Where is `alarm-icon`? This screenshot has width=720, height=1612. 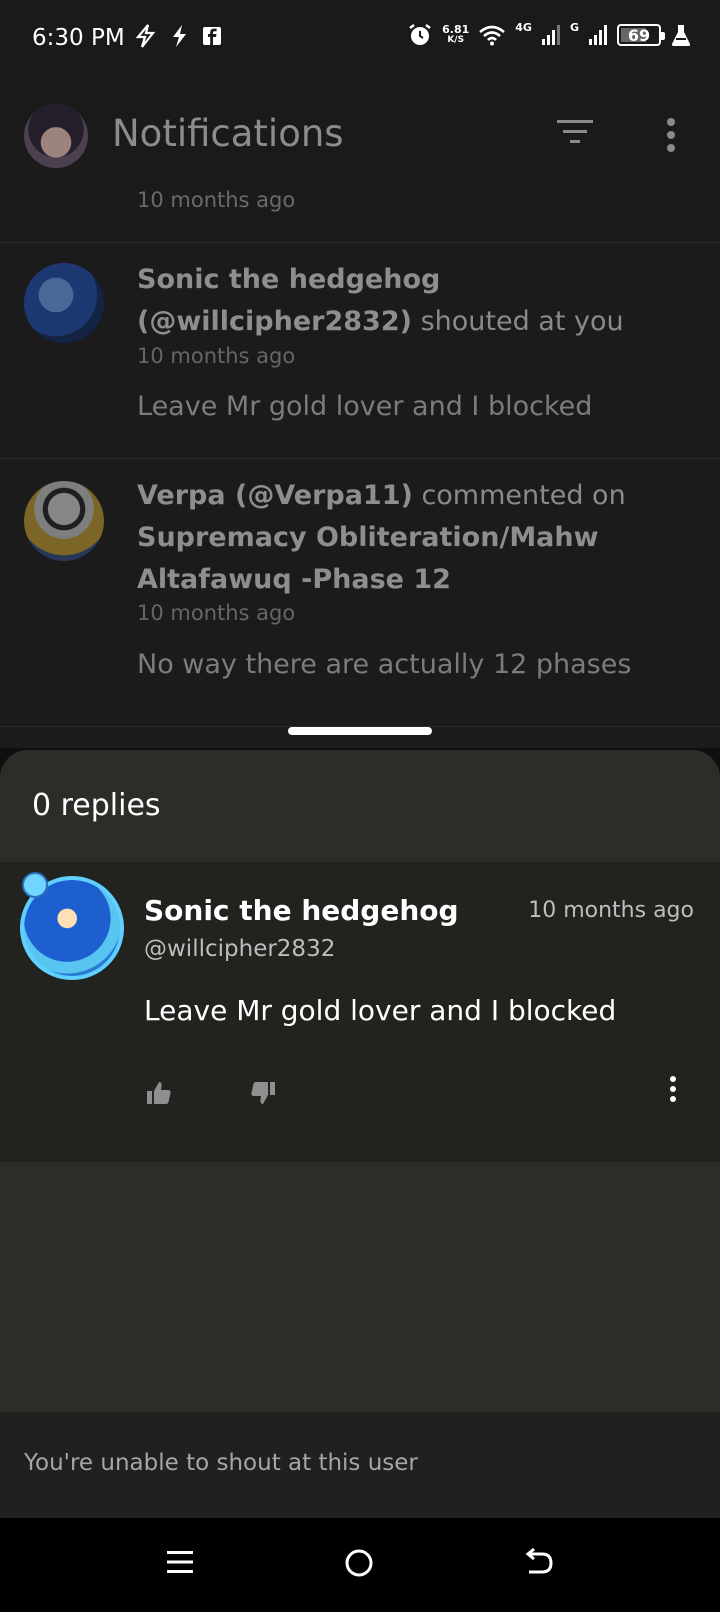 alarm-icon is located at coordinates (420, 34).